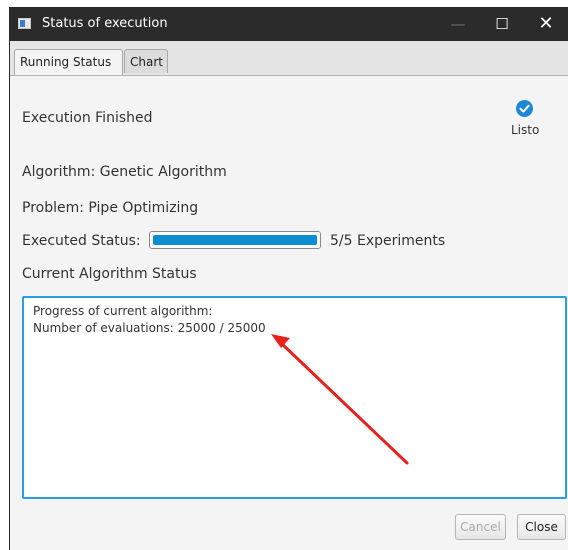 The image size is (568, 550). I want to click on maximize-button: ☐, so click(502, 24).